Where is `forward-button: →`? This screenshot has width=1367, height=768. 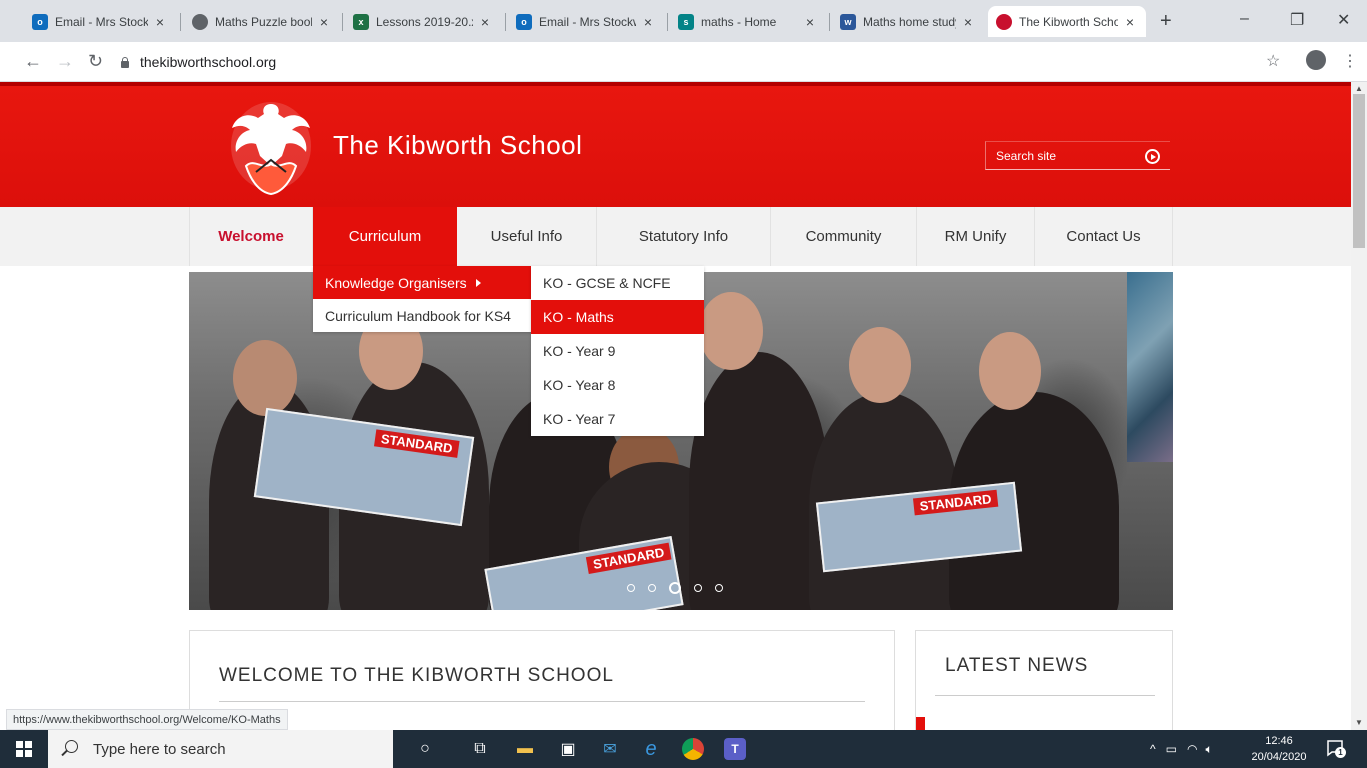 forward-button: → is located at coordinates (65, 61).